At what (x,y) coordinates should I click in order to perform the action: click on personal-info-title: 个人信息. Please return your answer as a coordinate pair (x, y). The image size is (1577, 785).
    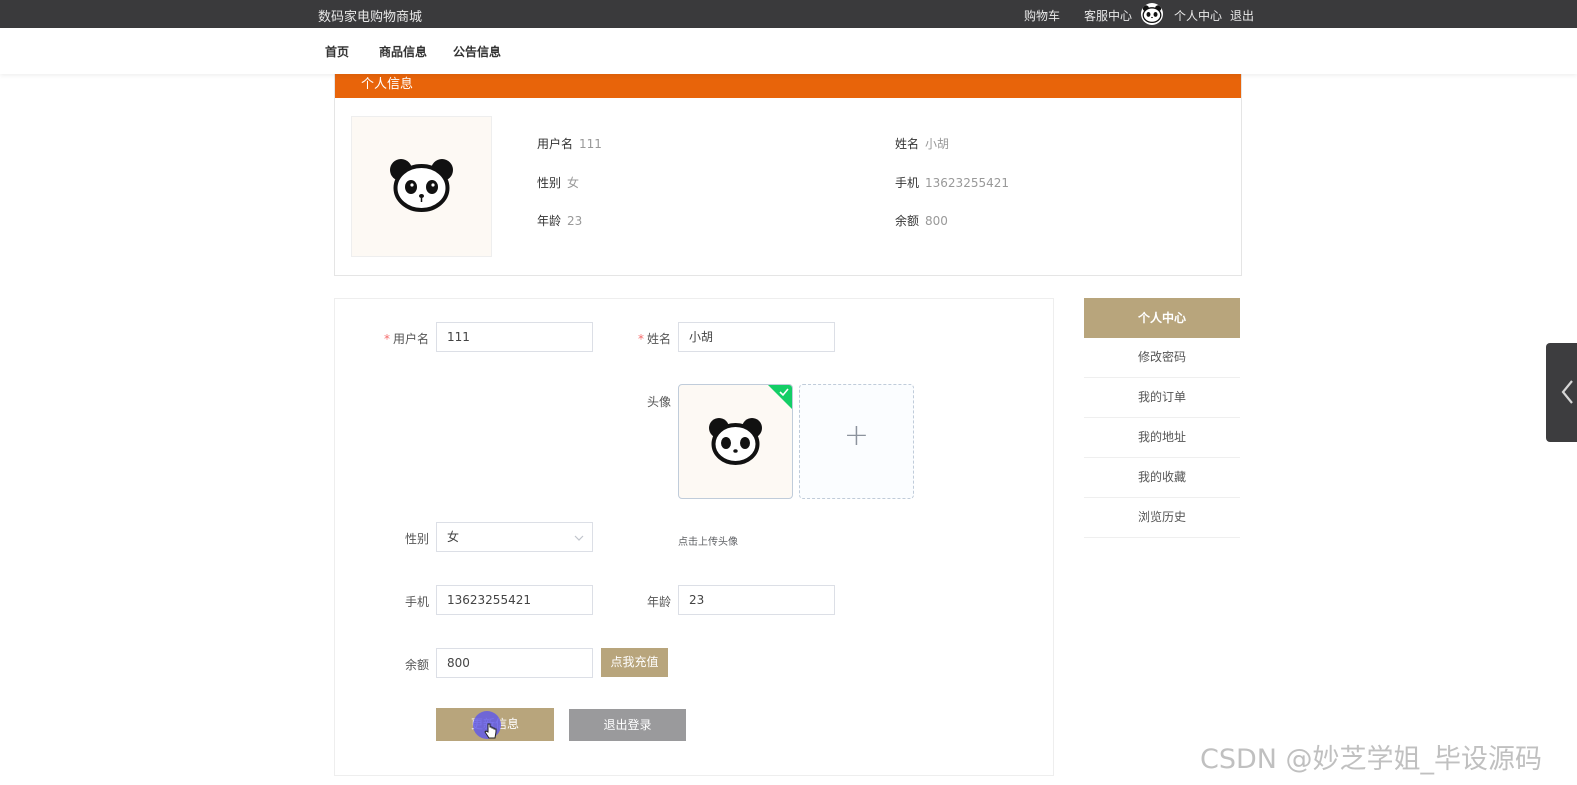
    Looking at the image, I should click on (387, 84).